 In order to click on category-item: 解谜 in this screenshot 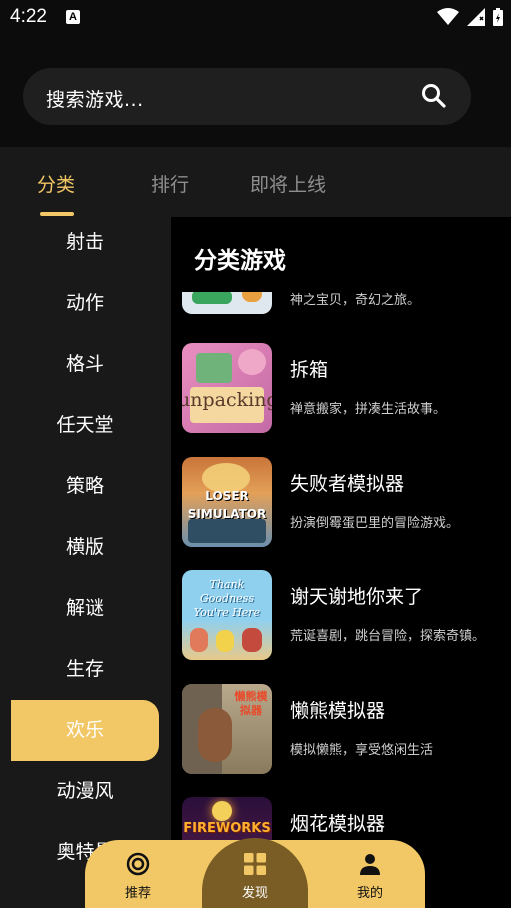, I will do `click(85, 608)`.